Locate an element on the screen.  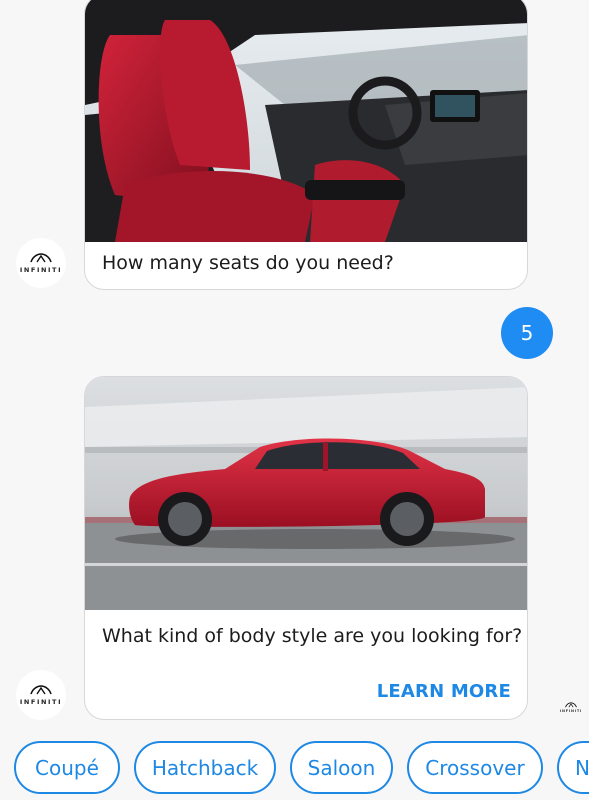
quick-replies: Coupé Hatchback Saloon Crossover N is located at coordinates (301, 767).